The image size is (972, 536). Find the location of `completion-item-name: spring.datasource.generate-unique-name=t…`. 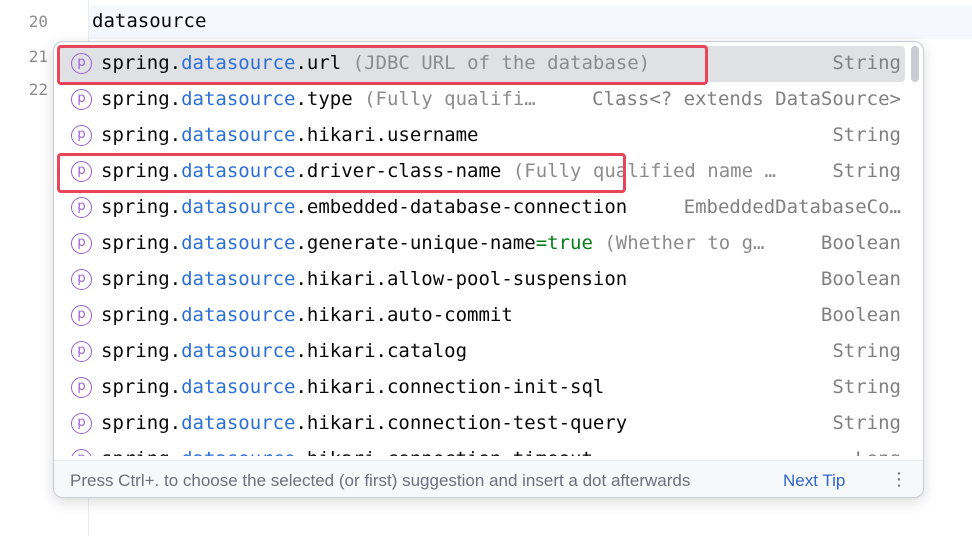

completion-item-name: spring.datasource.generate-unique-name=t… is located at coordinates (432, 243).